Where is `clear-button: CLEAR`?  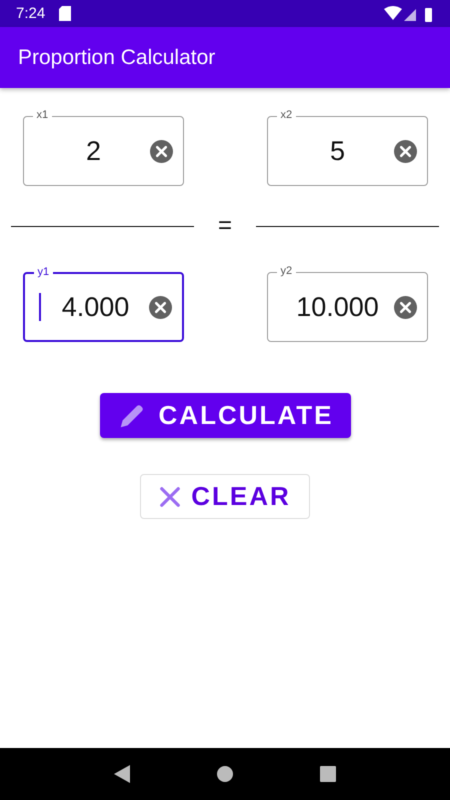
clear-button: CLEAR is located at coordinates (225, 496).